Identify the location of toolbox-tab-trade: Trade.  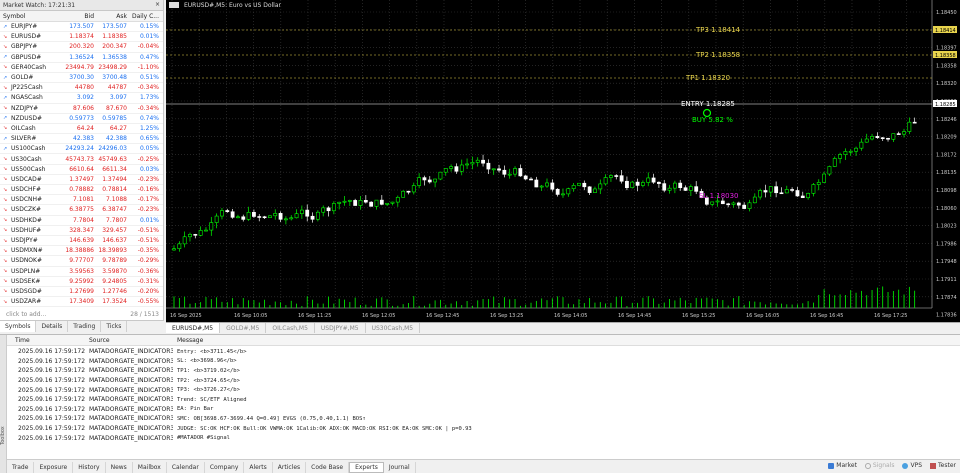
(21, 467).